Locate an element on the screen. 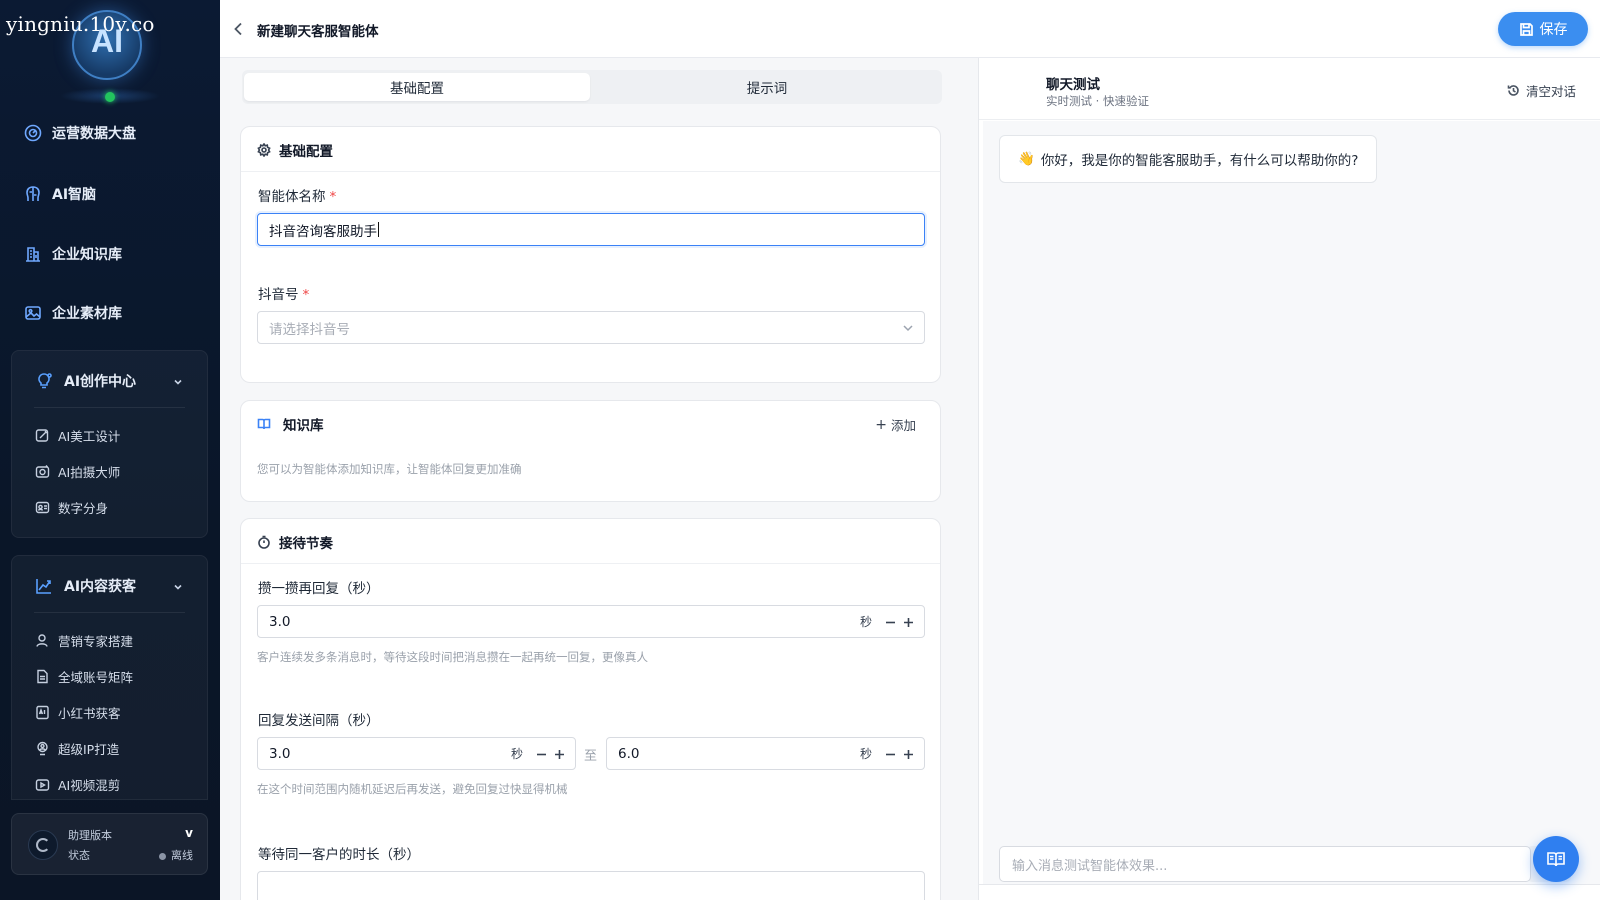 This screenshot has height=900, width=1600. sidebar-item-digital-avatar: 数字分身 is located at coordinates (71, 507).